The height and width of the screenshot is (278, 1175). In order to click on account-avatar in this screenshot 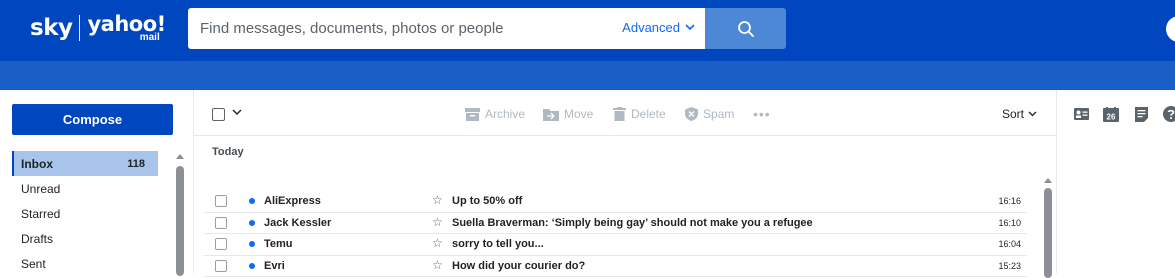, I will do `click(1170, 29)`.